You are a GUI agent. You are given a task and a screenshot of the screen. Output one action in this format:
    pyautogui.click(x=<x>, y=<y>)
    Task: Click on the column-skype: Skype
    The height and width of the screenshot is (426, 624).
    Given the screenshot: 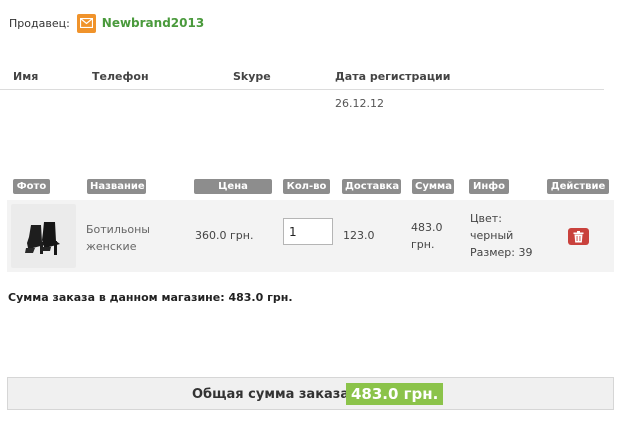 What is the action you would take?
    pyautogui.click(x=252, y=76)
    